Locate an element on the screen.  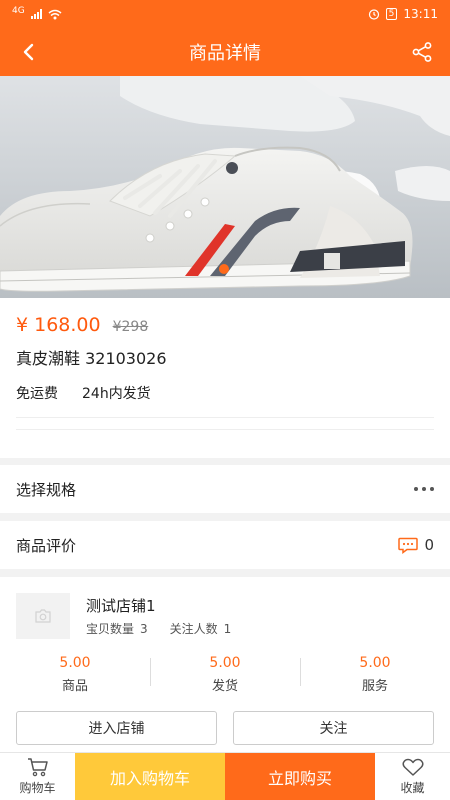
back-button is located at coordinates (28, 52).